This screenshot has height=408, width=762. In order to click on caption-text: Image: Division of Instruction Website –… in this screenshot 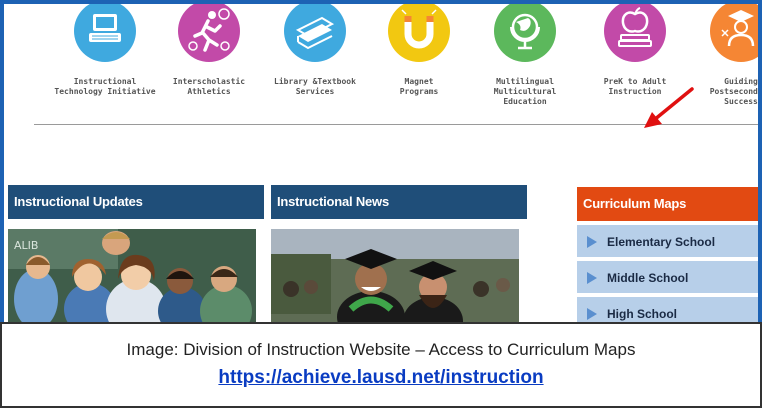, I will do `click(381, 349)`.